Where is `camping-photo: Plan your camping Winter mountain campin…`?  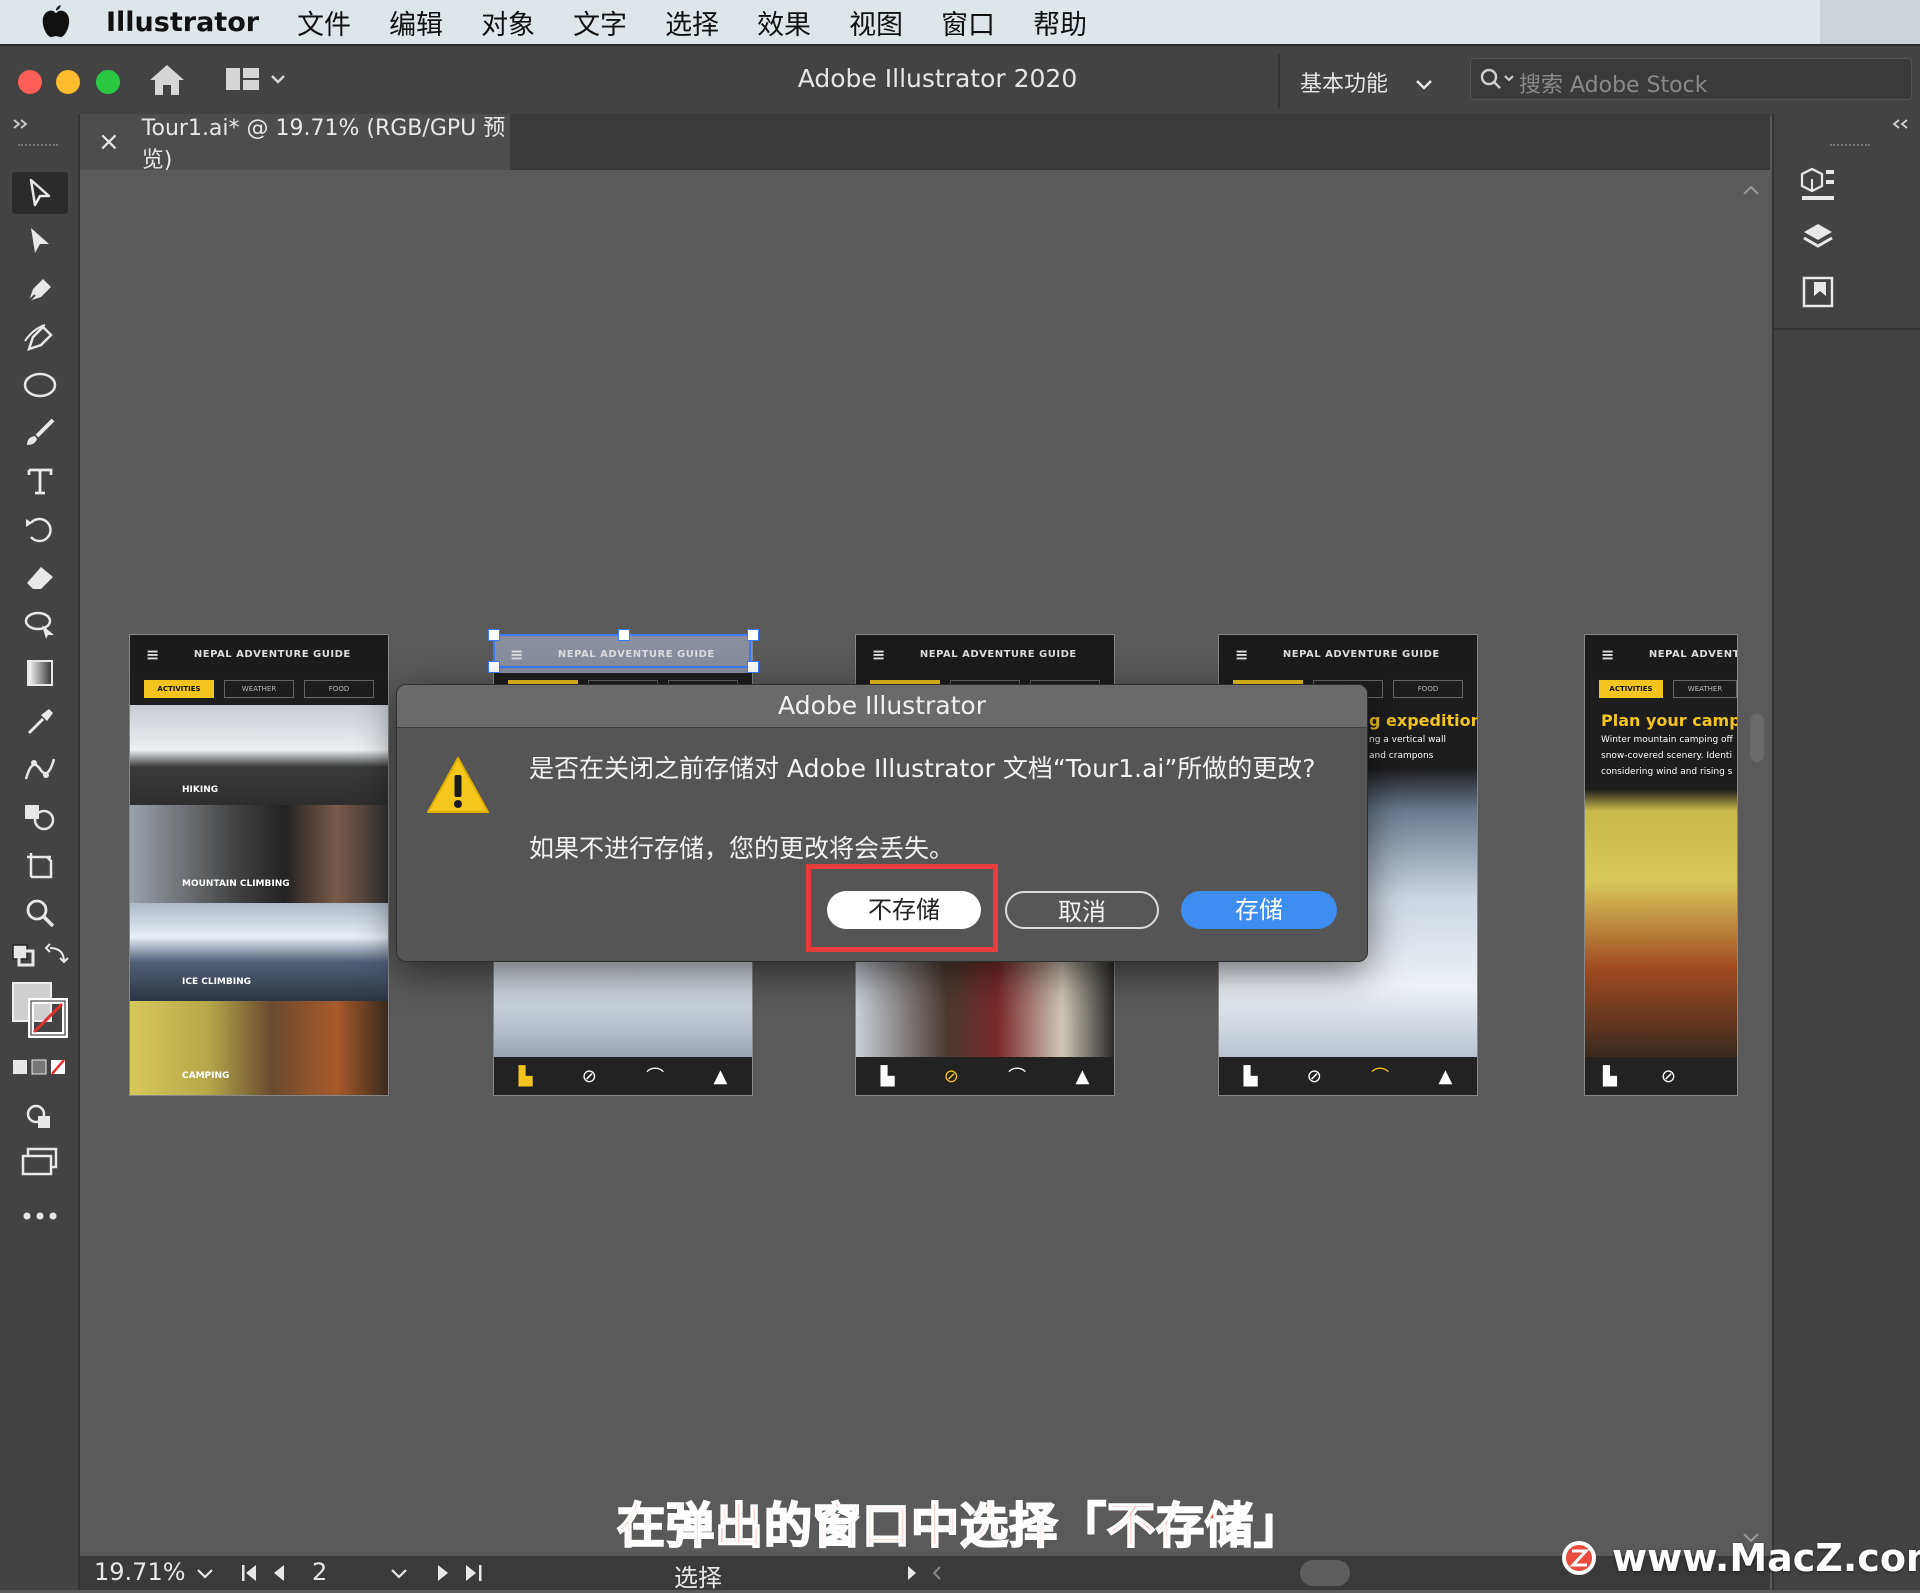 camping-photo: Plan your camping Winter mountain campin… is located at coordinates (1661, 881).